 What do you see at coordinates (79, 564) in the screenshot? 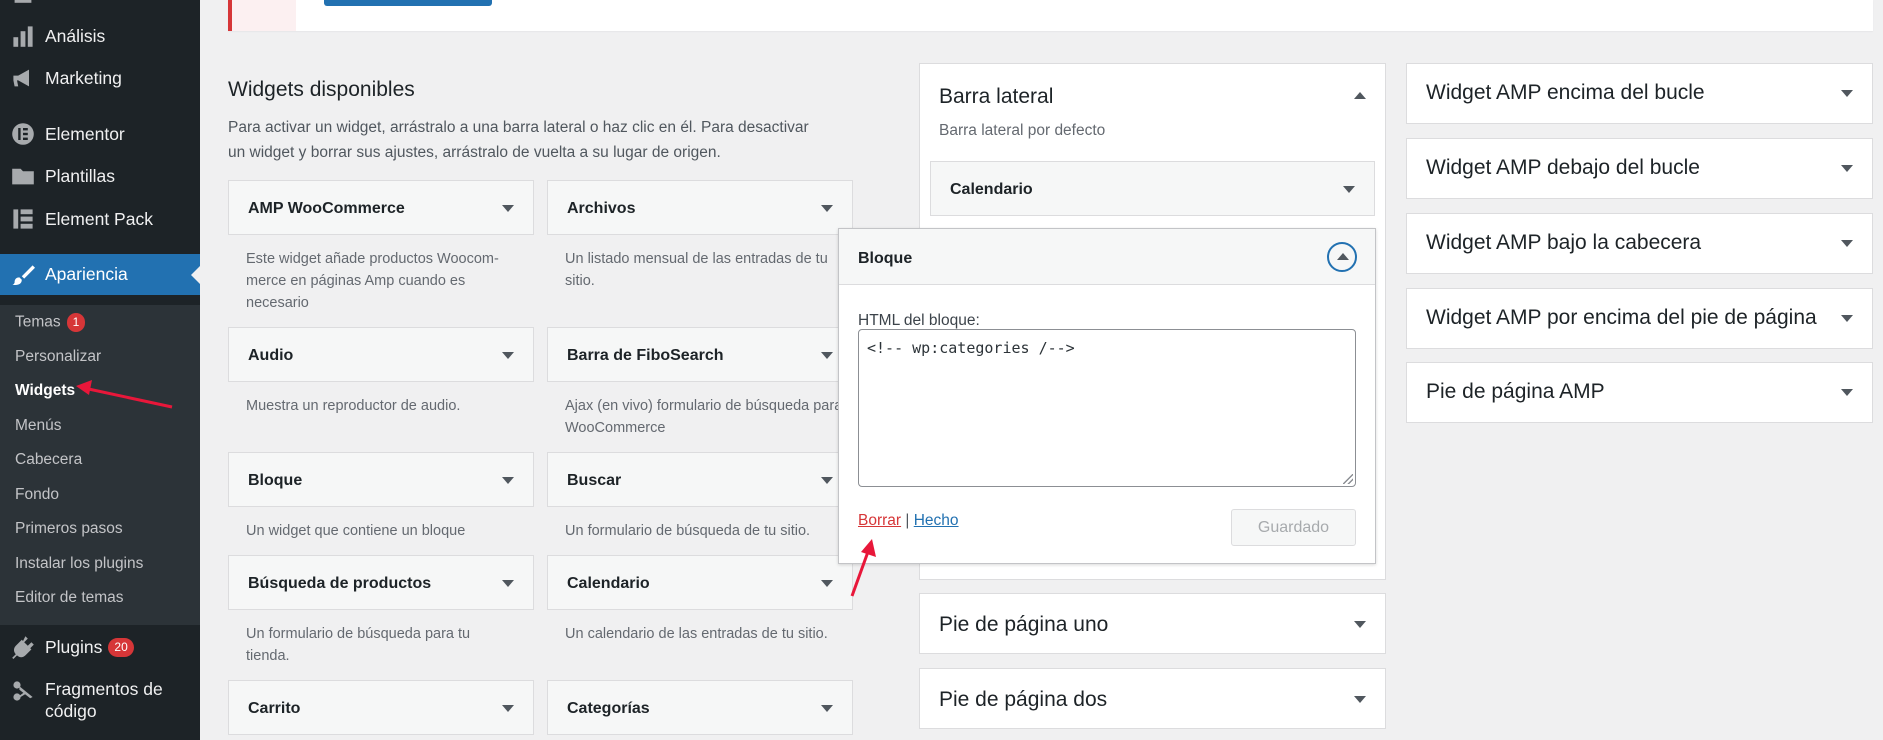
I see `submenu-item-instalar-plugins: Instalar los plugins` at bounding box center [79, 564].